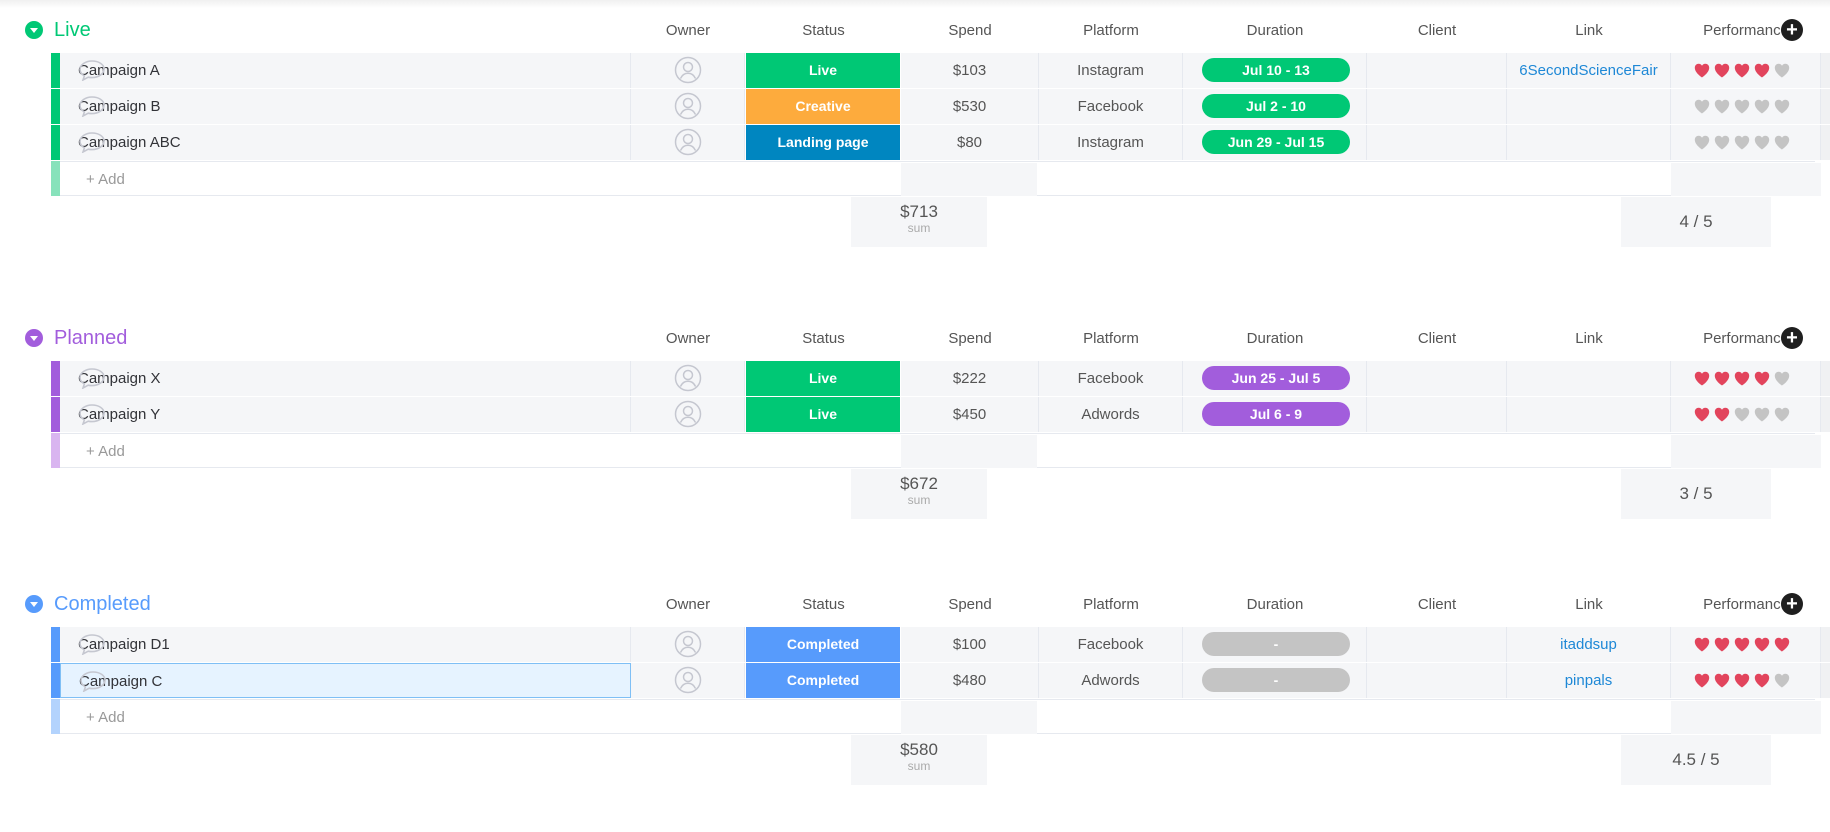 The width and height of the screenshot is (1830, 832). What do you see at coordinates (1276, 70) in the screenshot?
I see `timeline-pill: Jul 10 - 13` at bounding box center [1276, 70].